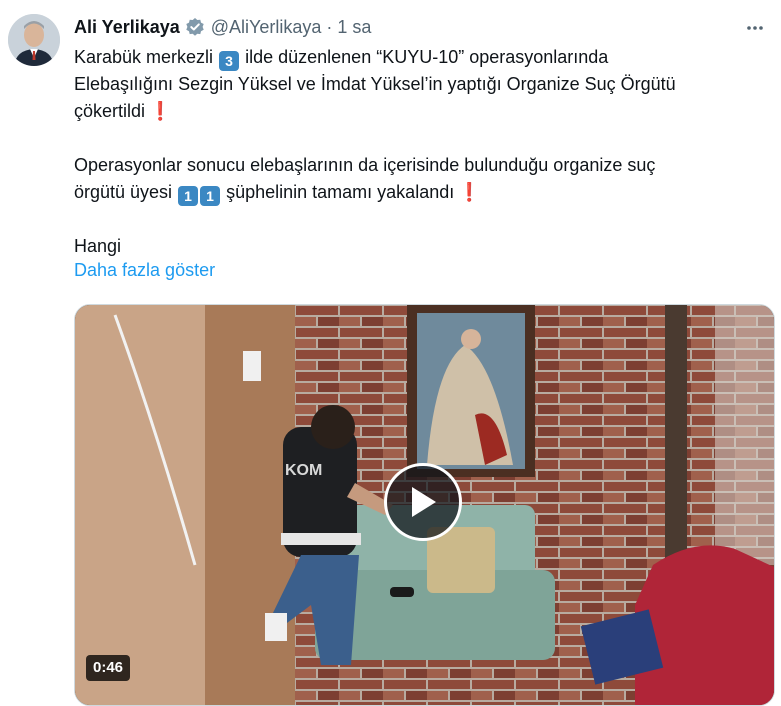 The image size is (781, 706). Describe the element at coordinates (108, 668) in the screenshot. I see `video-duration: 0:46` at that location.